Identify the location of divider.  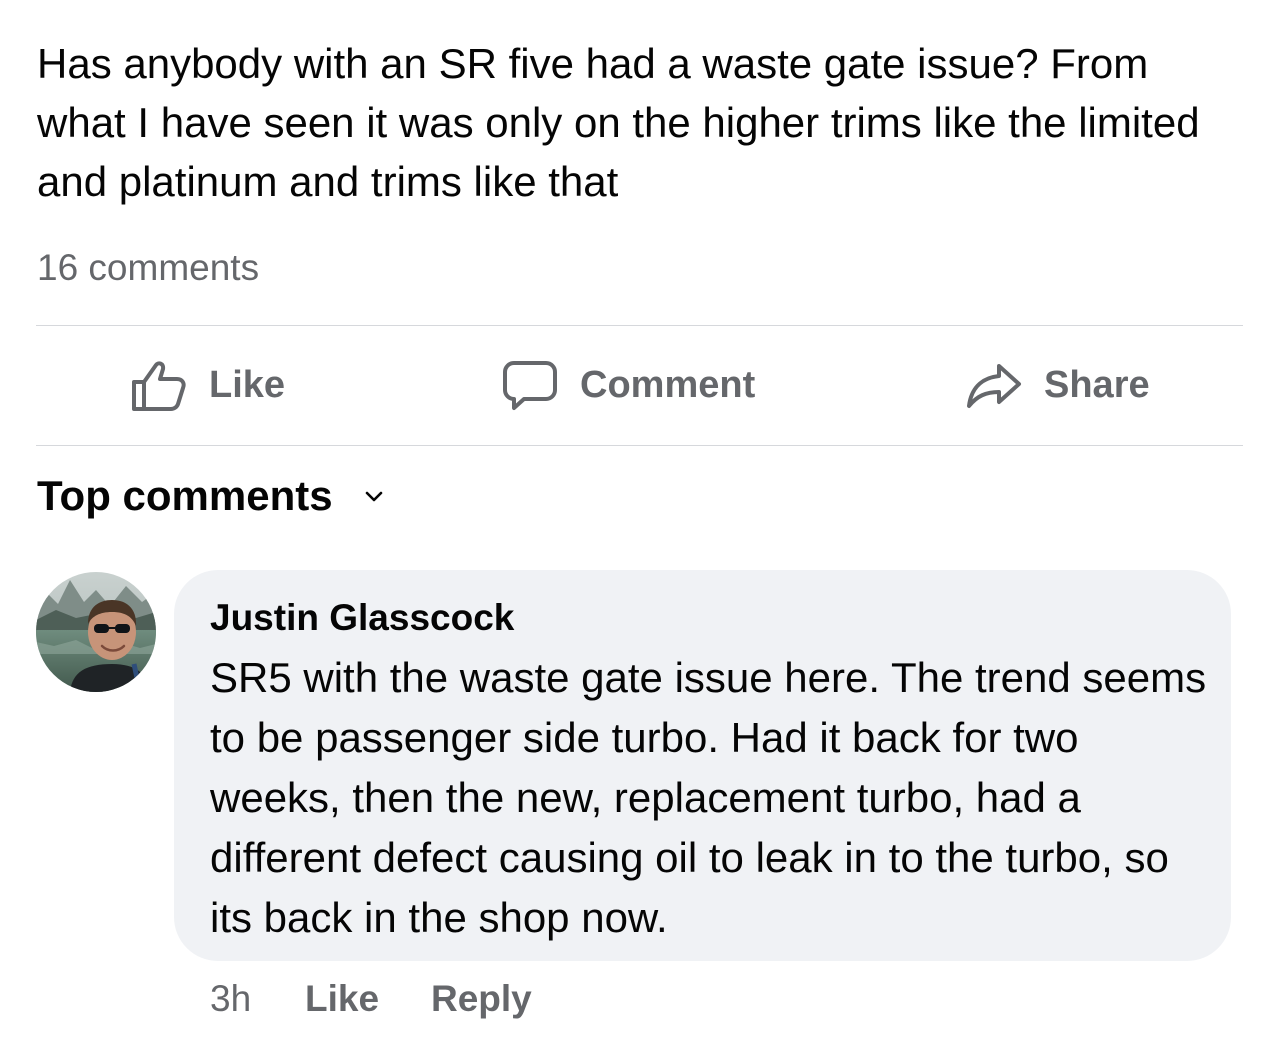
(639, 445).